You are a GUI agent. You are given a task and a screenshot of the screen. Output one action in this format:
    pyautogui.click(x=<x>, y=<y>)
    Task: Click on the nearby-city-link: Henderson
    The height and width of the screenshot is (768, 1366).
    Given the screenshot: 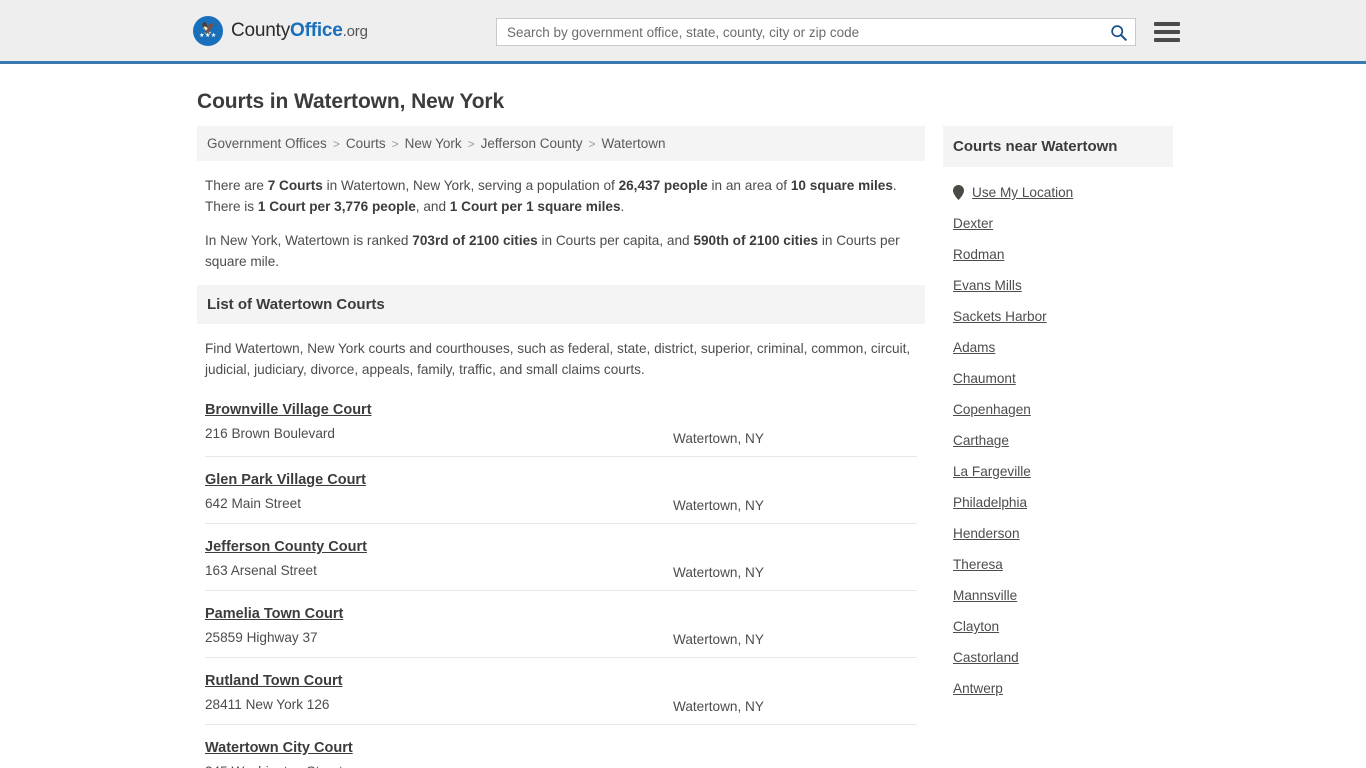 What is the action you would take?
    pyautogui.click(x=986, y=533)
    